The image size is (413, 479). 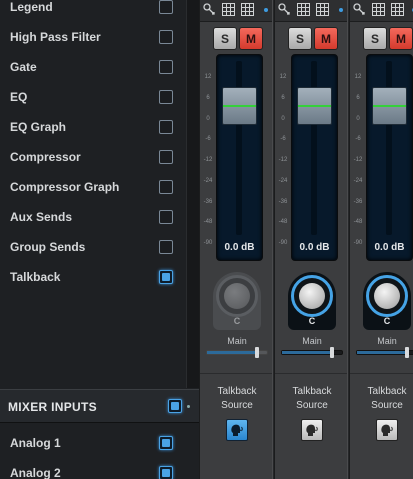 What do you see at coordinates (341, 10) in the screenshot?
I see `status-dot-icon` at bounding box center [341, 10].